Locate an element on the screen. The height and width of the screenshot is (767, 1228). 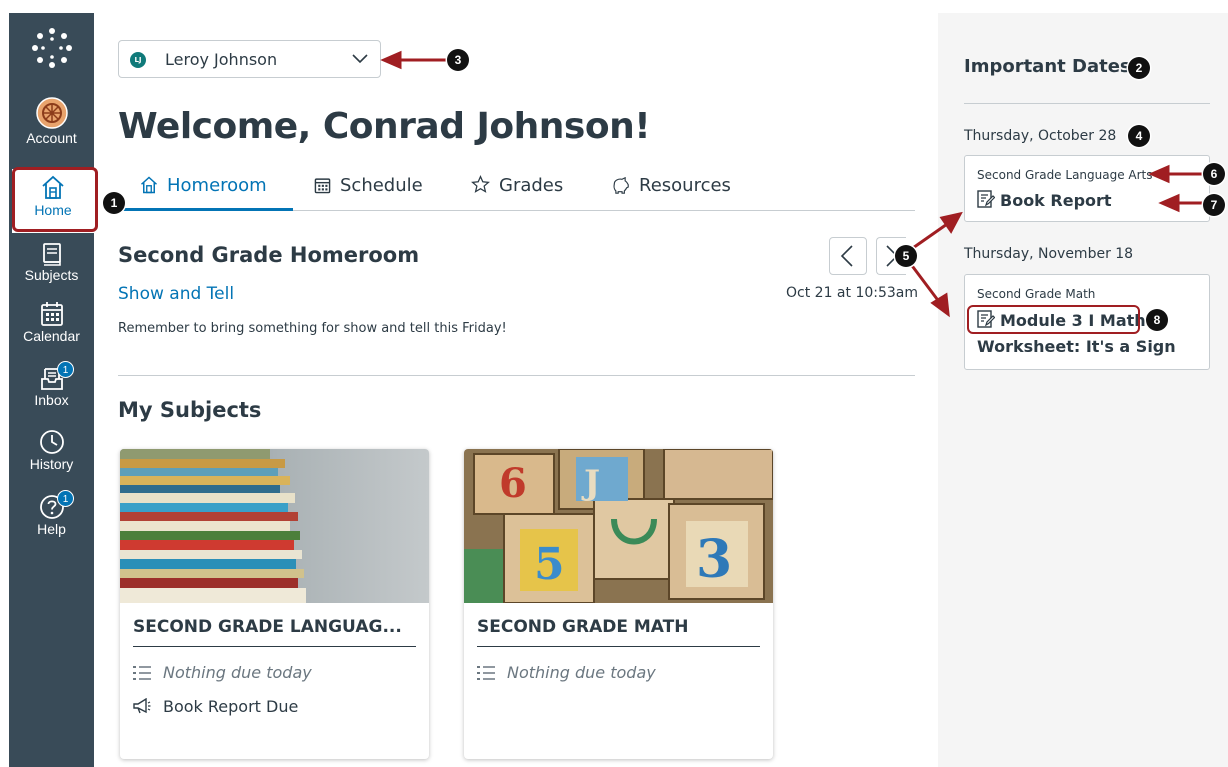
callout-2: 2 is located at coordinates (1139, 68).